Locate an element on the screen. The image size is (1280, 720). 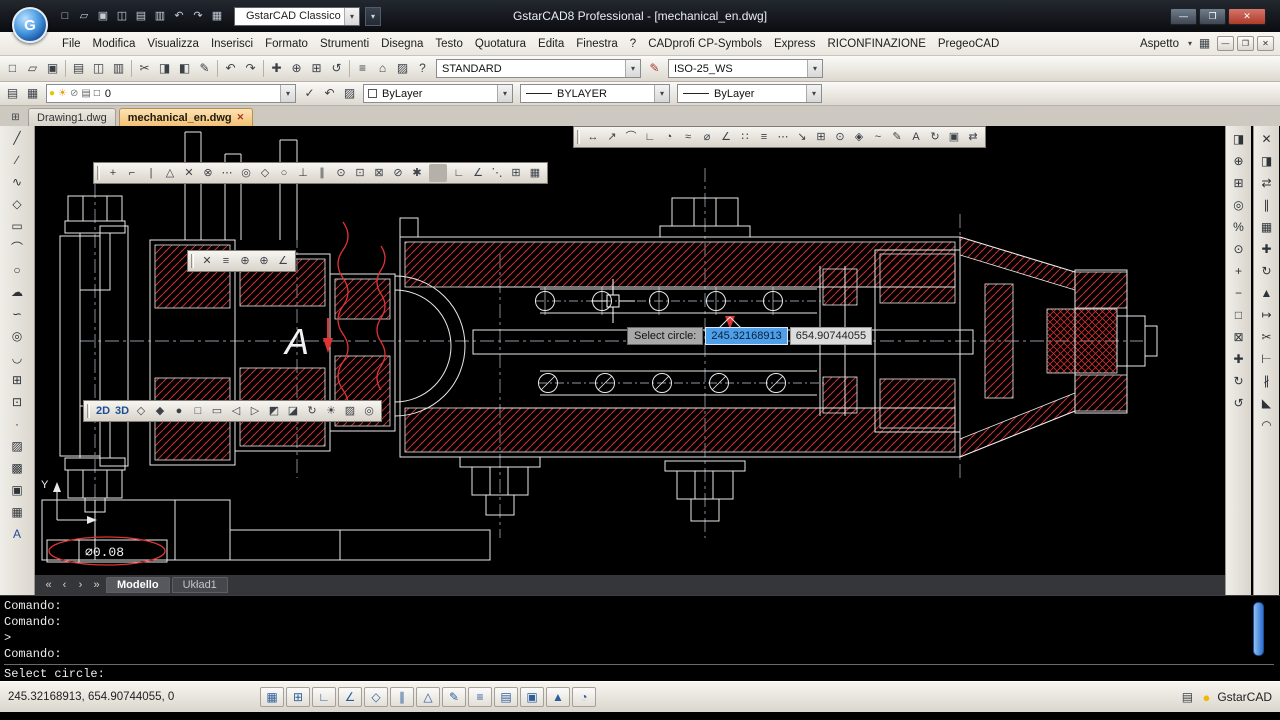
array-icon: ▦ is located at coordinates (1266, 227).